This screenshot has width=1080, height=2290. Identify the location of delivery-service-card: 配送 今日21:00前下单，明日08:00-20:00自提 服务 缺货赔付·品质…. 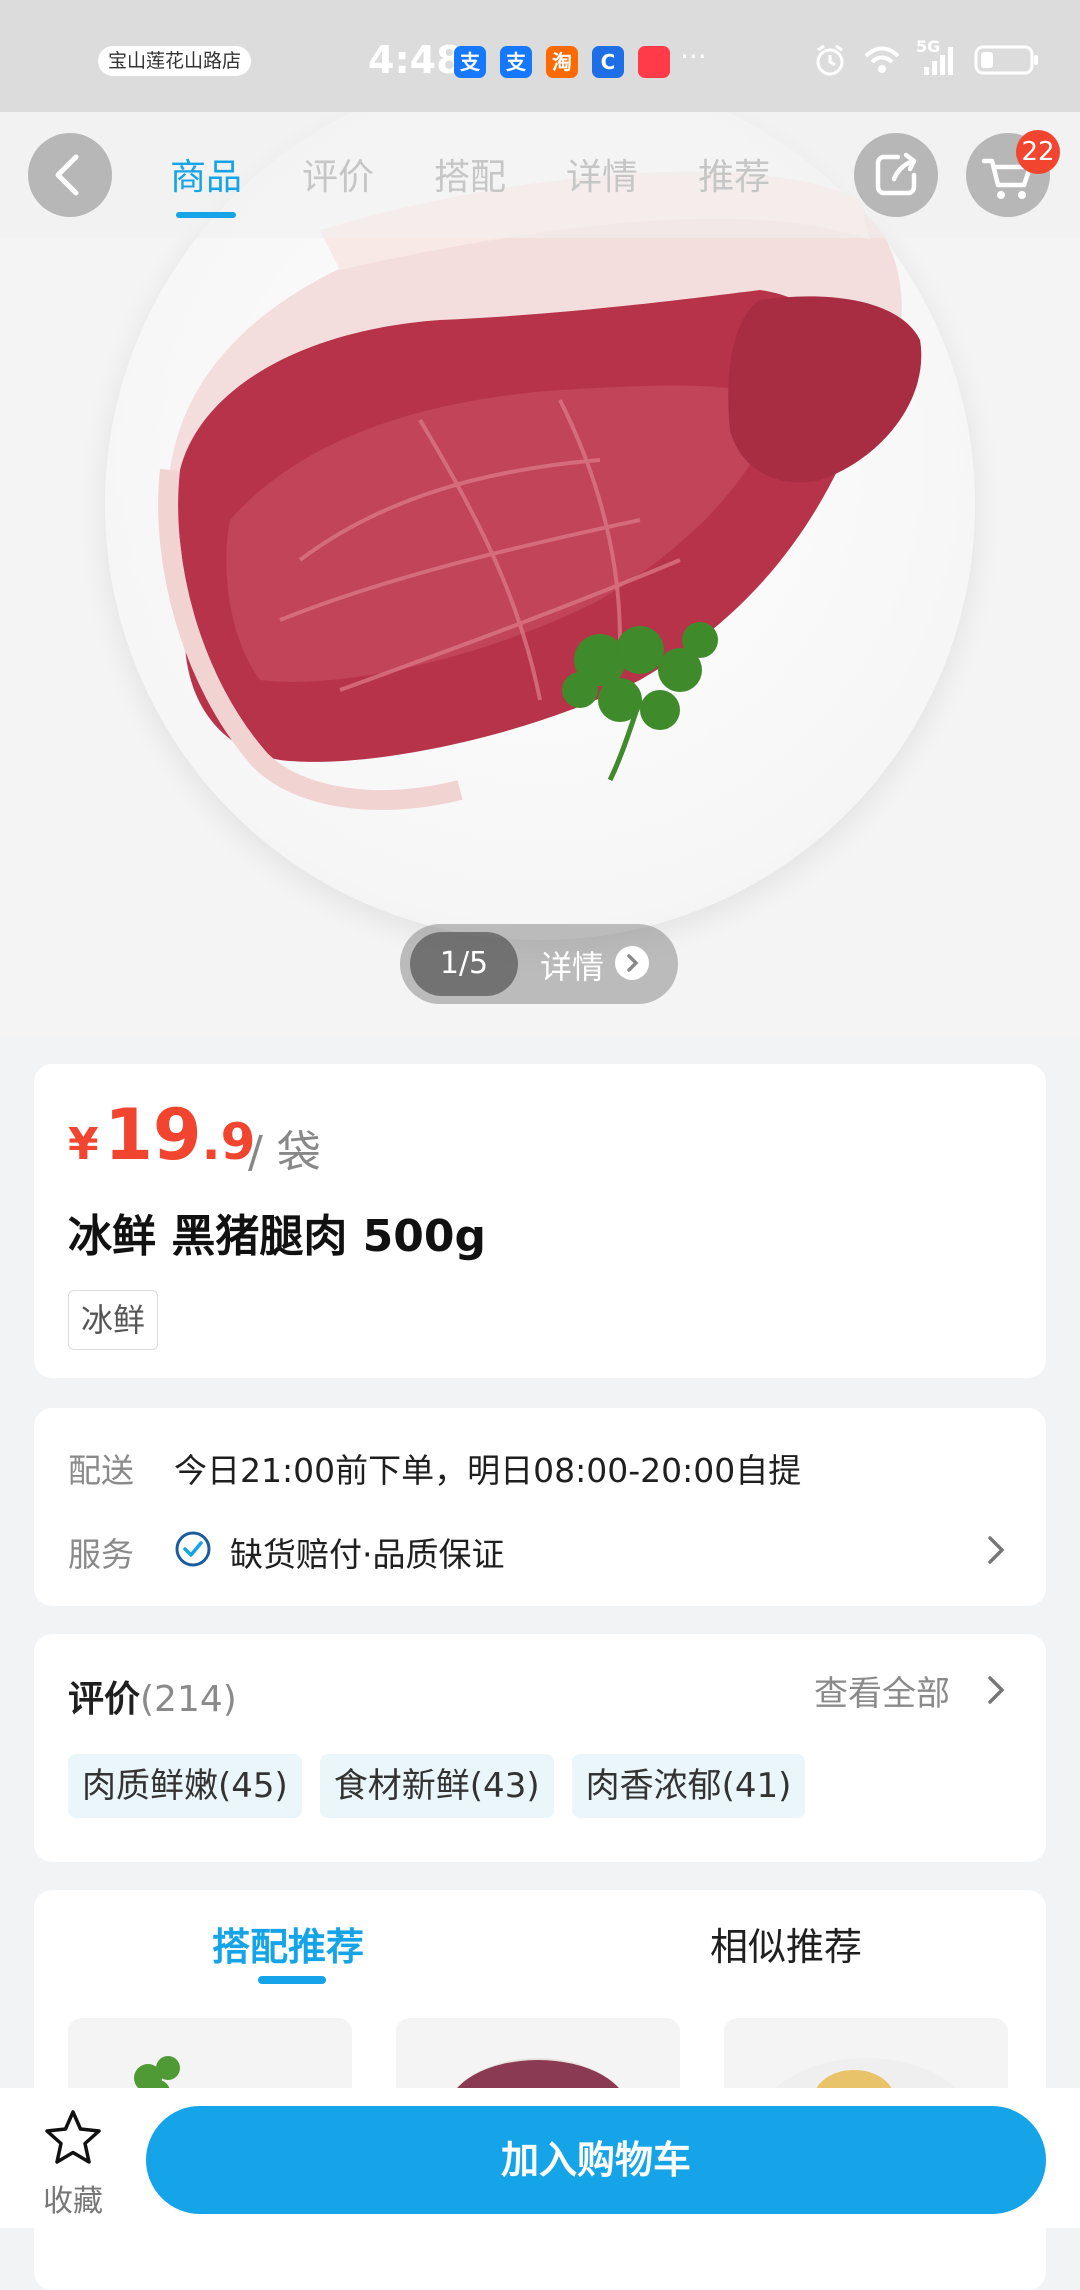
(540, 1507).